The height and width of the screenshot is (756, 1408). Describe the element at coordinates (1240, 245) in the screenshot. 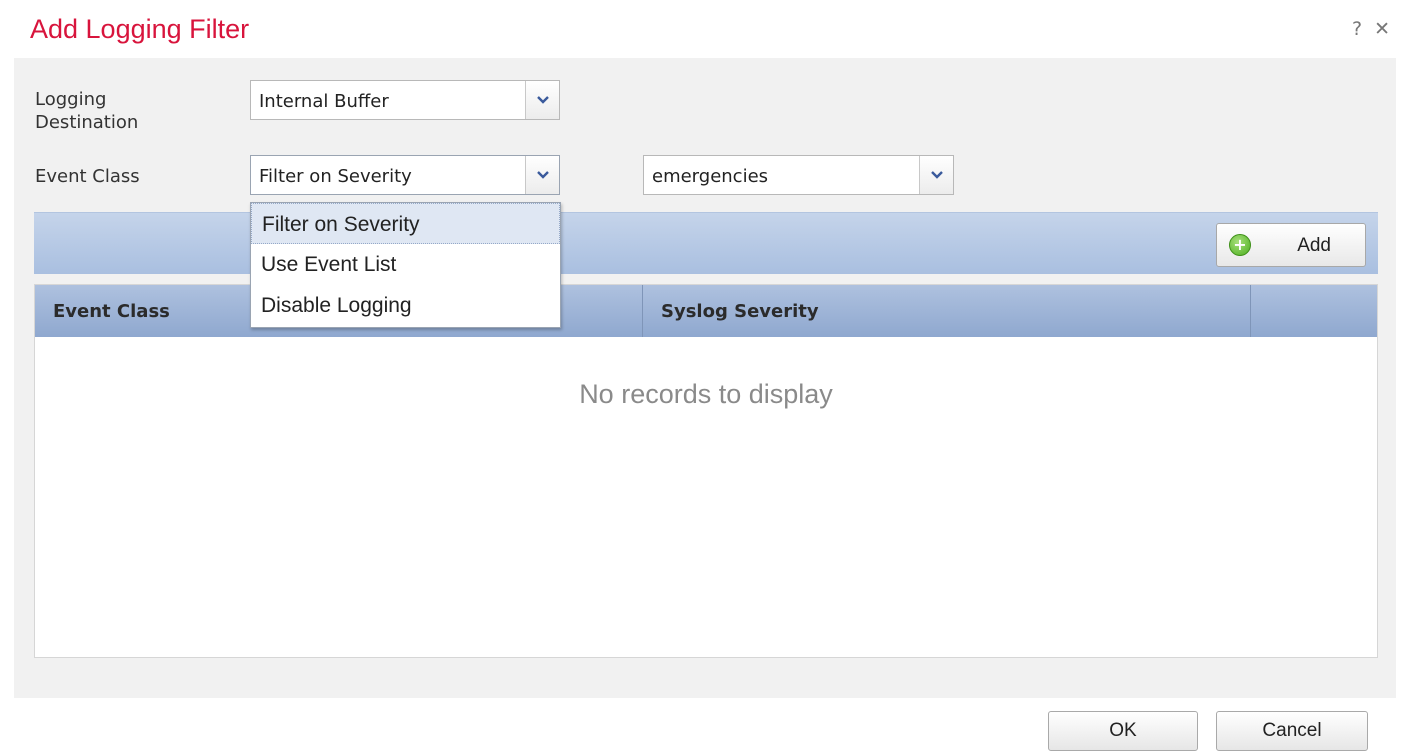

I see `add-plus-icon: +` at that location.